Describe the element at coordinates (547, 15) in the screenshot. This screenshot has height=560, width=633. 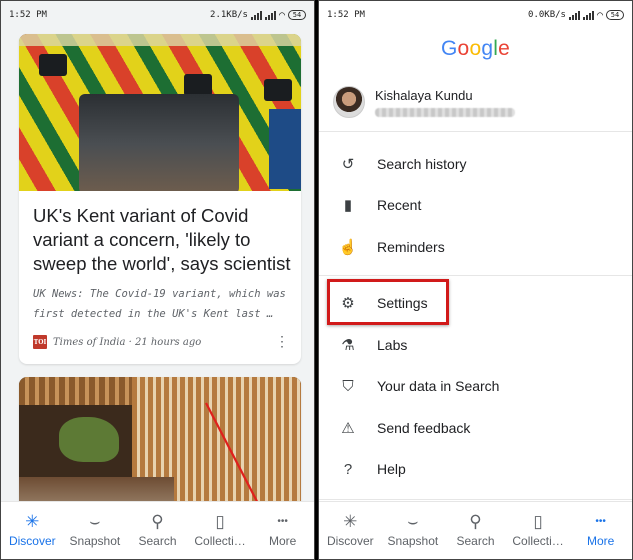
I see `network-speed: 0.0KB/s` at that location.